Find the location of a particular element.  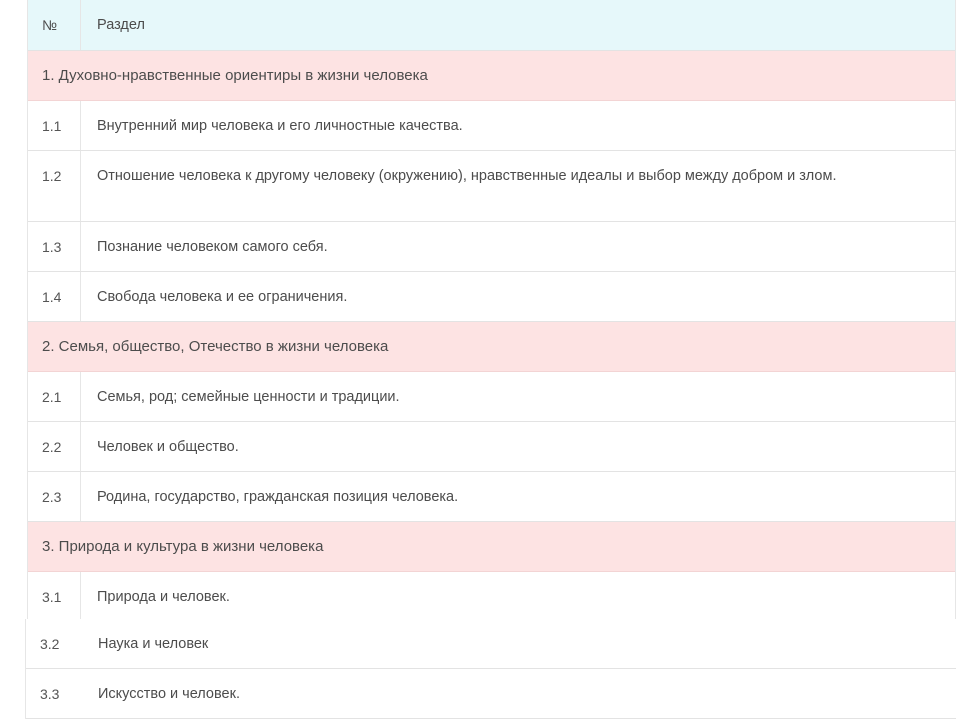

row-text: Человек и общество. is located at coordinates (168, 447).